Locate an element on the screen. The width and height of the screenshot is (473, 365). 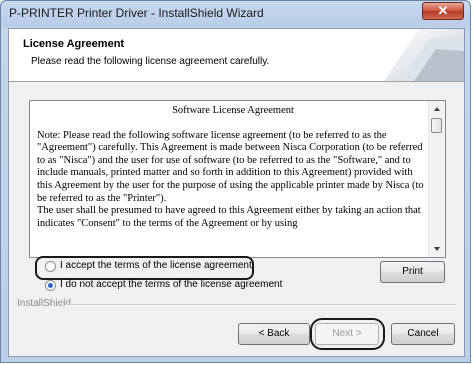
decline-radio is located at coordinates (50, 285).